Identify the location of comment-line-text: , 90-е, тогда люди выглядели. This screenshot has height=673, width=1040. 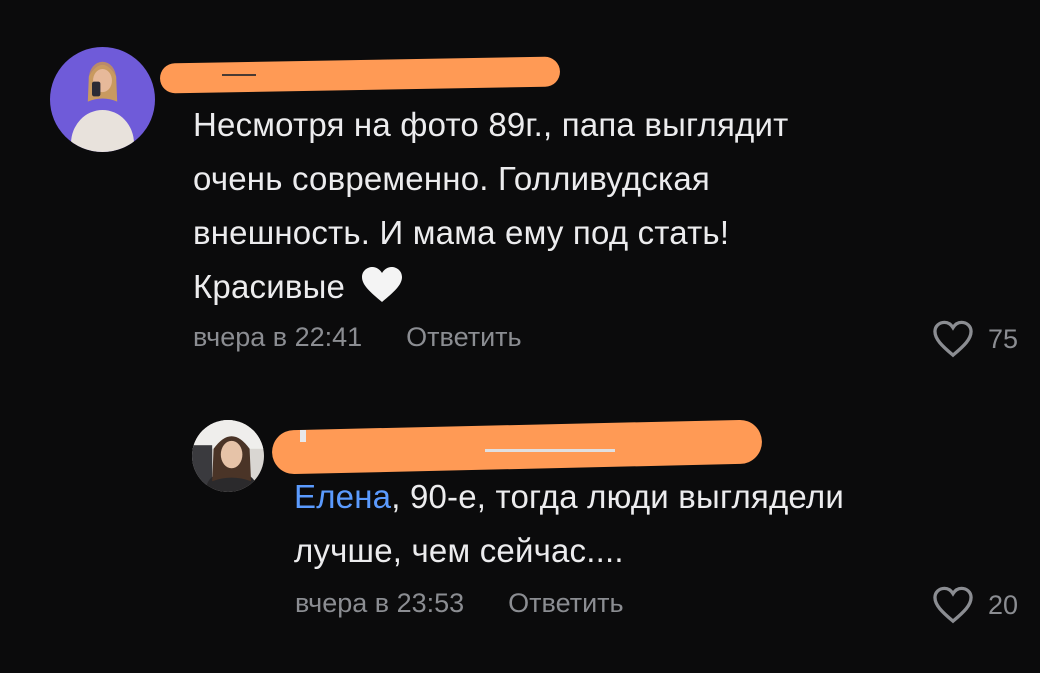
(617, 496).